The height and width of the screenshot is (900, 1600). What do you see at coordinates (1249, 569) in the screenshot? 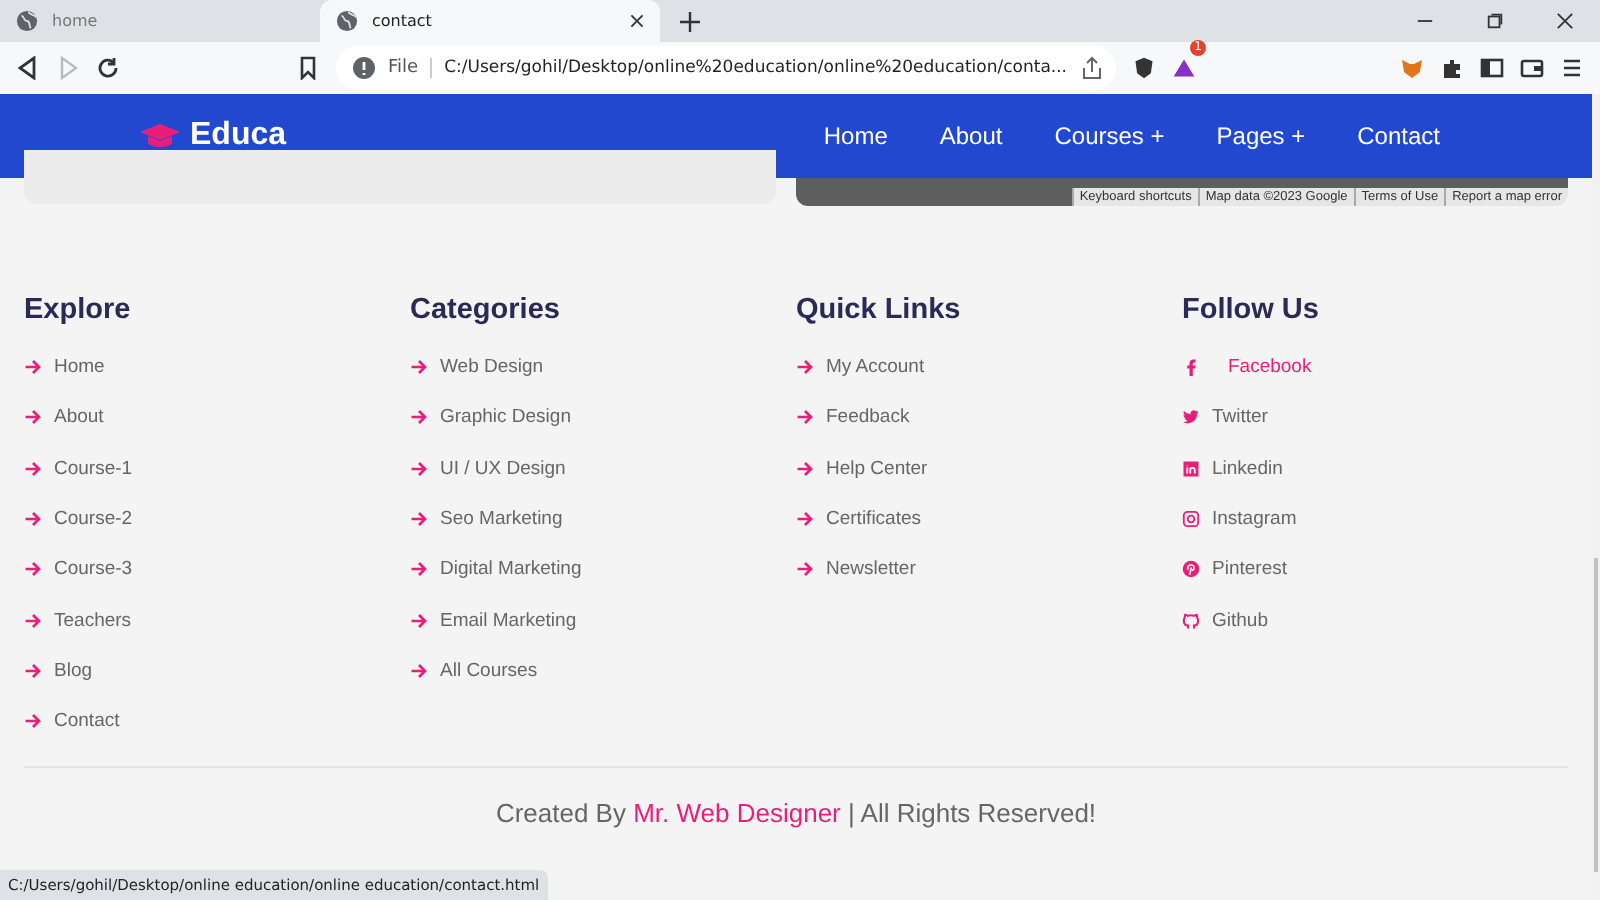
I see `footer-link: Pinterest` at bounding box center [1249, 569].